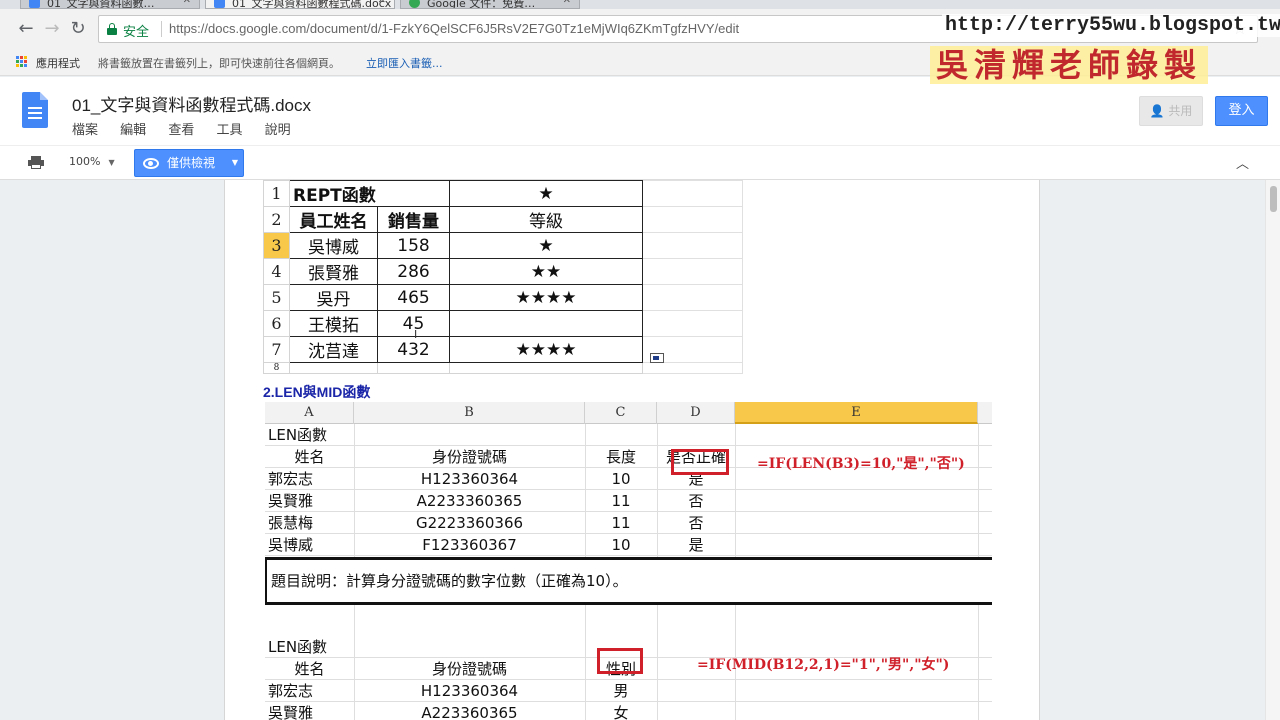 The height and width of the screenshot is (720, 1280). I want to click on table-cell: ★★★★, so click(546, 297).